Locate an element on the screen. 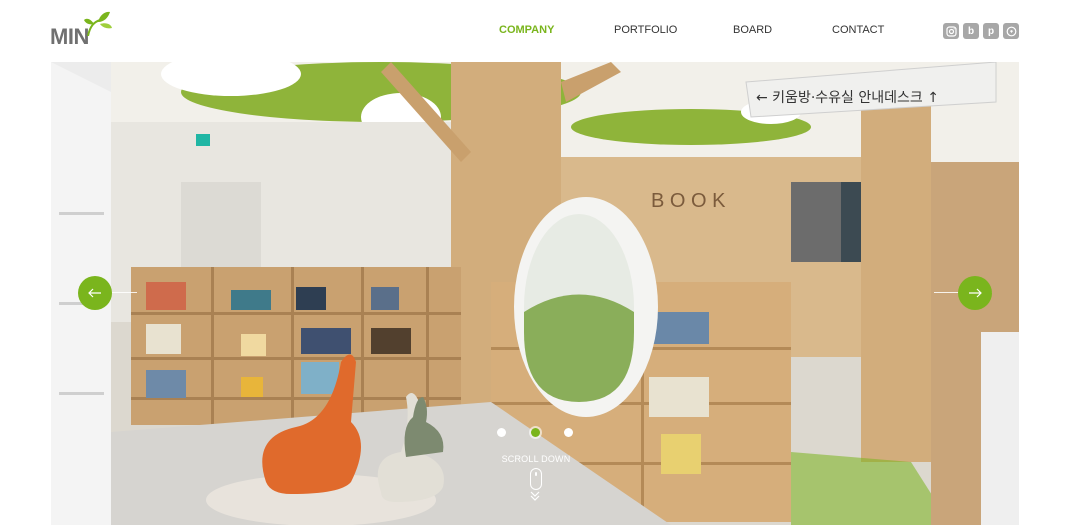 This screenshot has width=1070, height=525. slider-pagination is located at coordinates (537, 433).